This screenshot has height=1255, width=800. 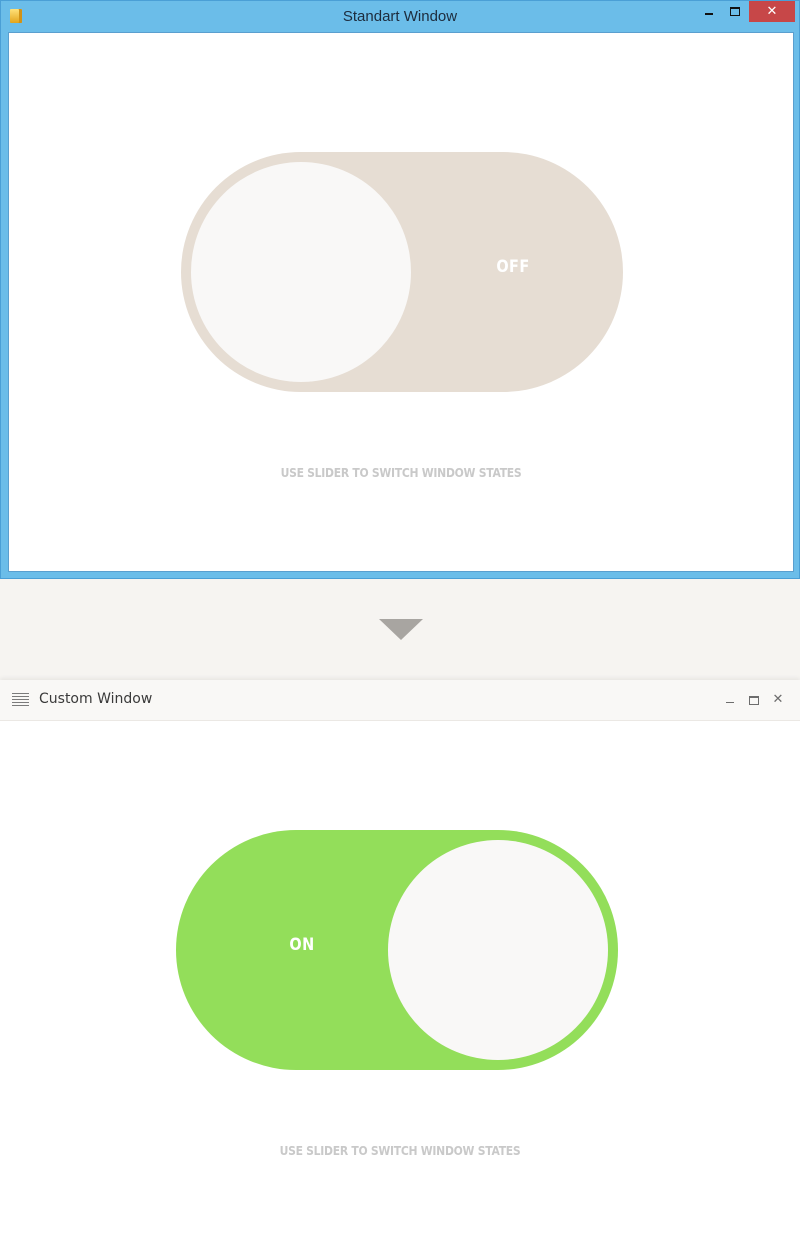 I want to click on standard-window-titlebar: Standart Window ✕, so click(x=400, y=16).